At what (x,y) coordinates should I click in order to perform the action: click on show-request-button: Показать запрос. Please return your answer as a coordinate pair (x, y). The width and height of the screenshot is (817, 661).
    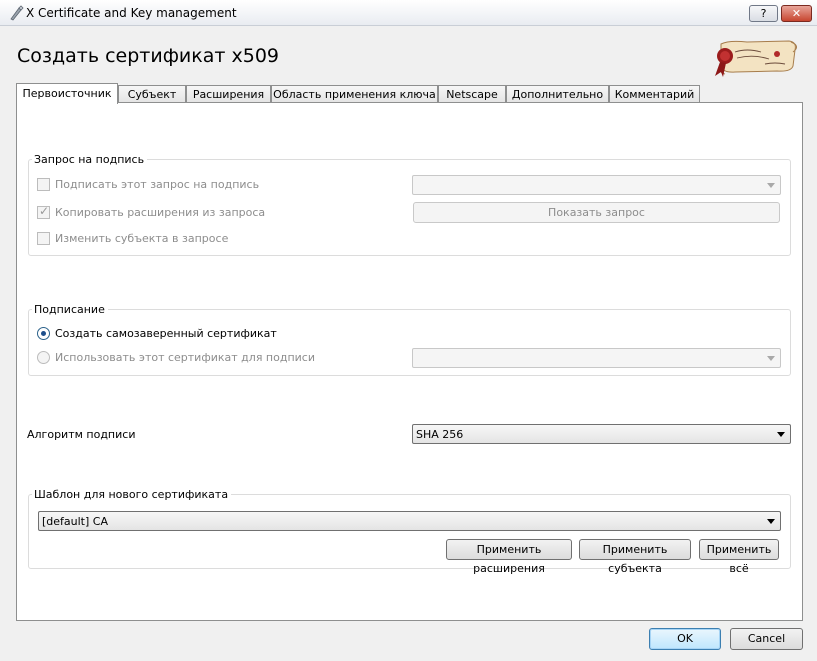
    Looking at the image, I should click on (596, 212).